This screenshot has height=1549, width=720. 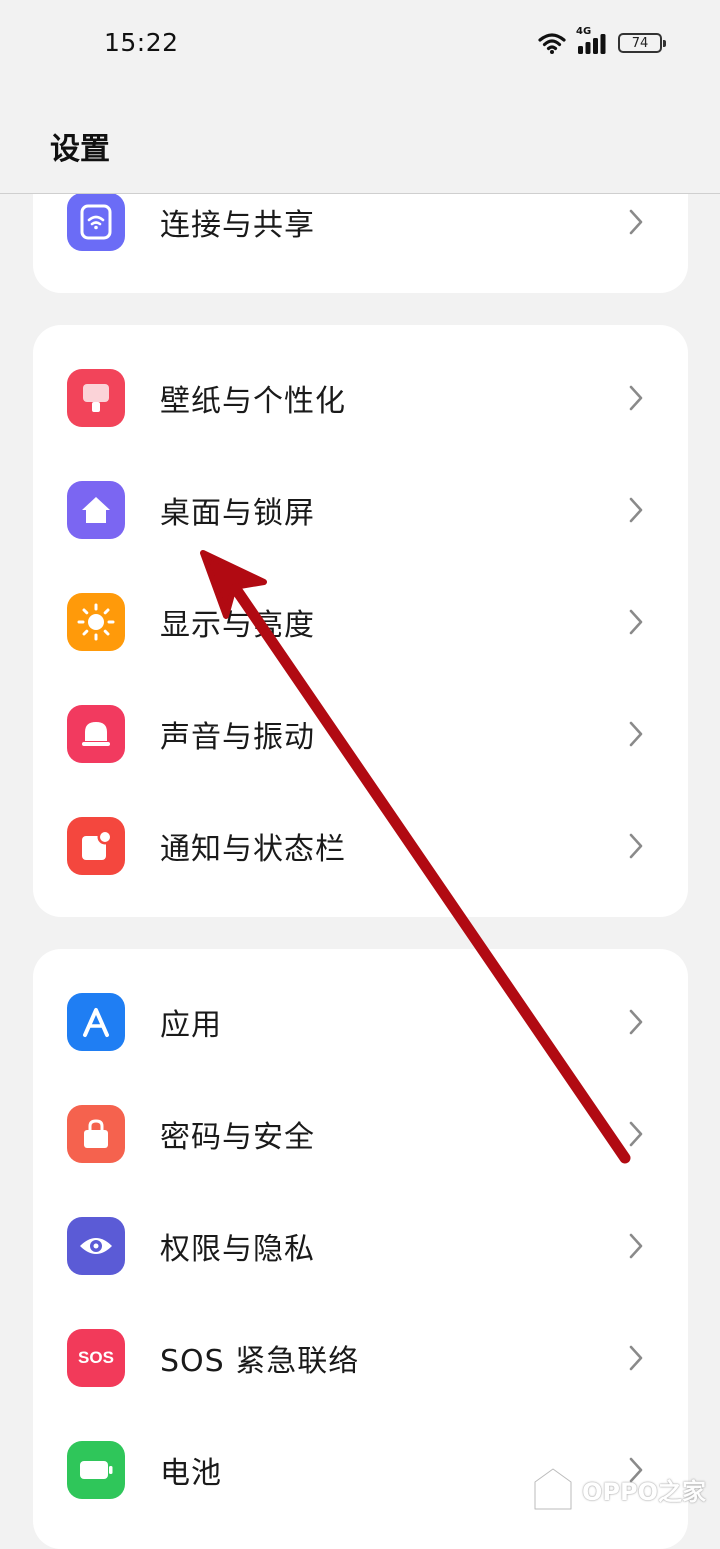 I want to click on watermark-logo-icon, so click(x=553, y=1489).